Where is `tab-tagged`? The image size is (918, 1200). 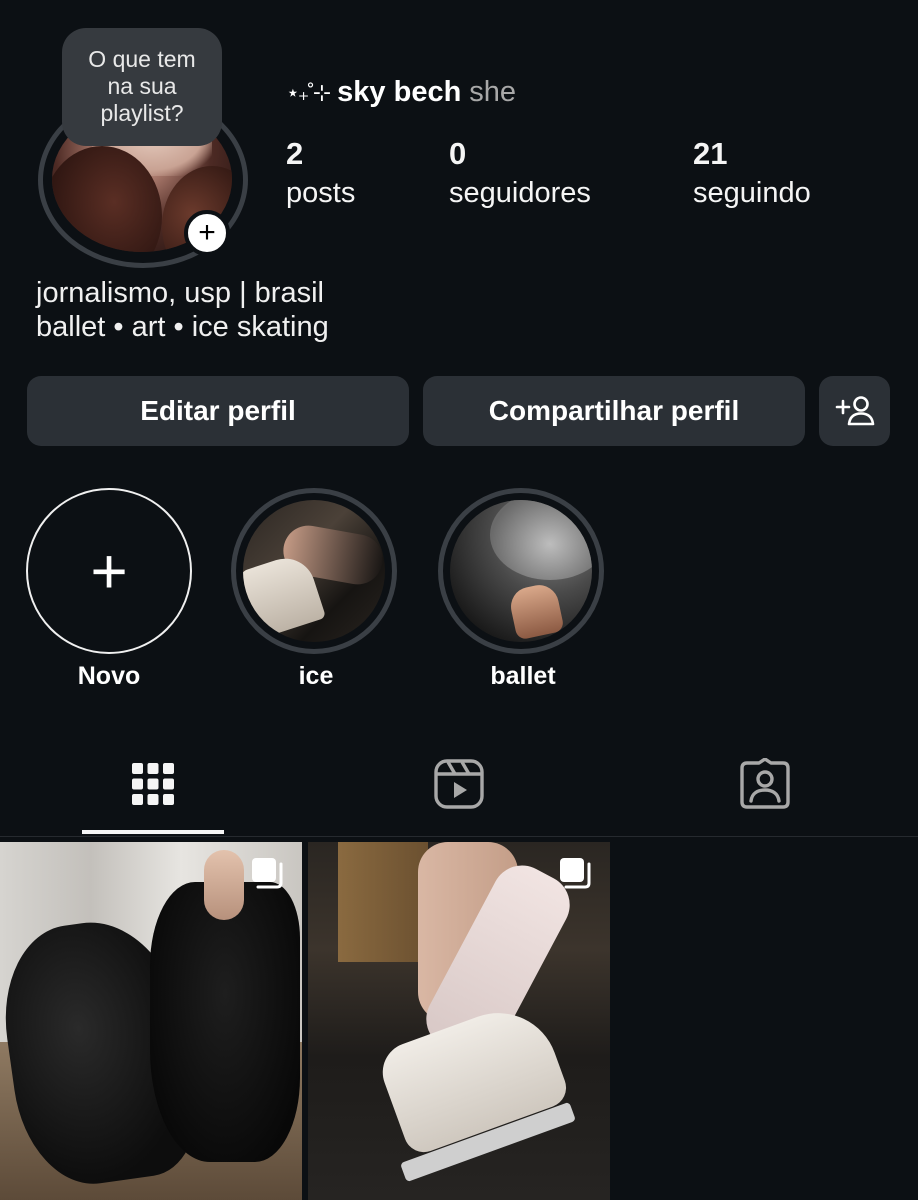 tab-tagged is located at coordinates (765, 784).